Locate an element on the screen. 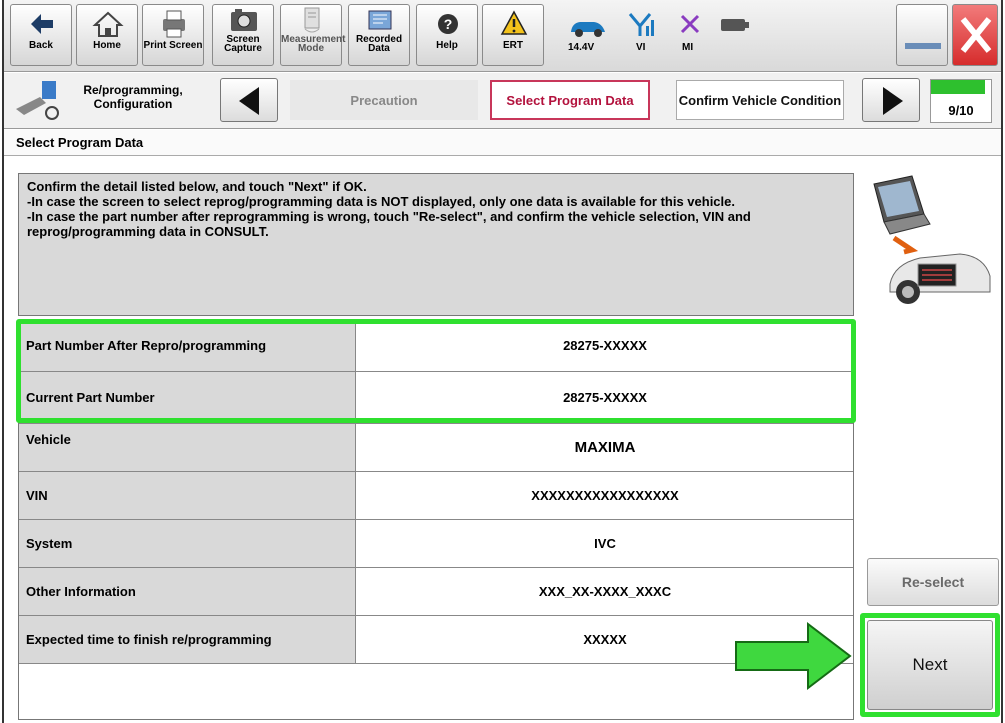 This screenshot has width=1005, height=723. mi-label: MI is located at coordinates (688, 47).